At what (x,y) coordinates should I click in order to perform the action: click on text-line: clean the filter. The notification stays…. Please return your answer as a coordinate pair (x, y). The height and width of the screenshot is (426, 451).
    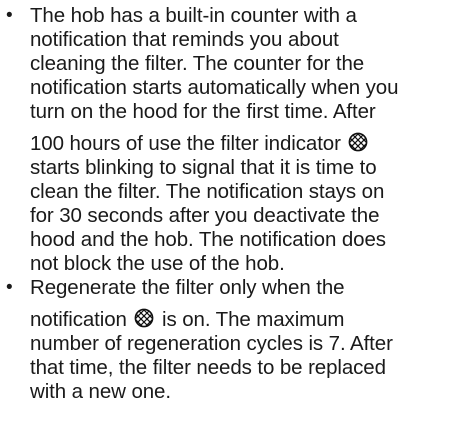
    Looking at the image, I should click on (207, 191).